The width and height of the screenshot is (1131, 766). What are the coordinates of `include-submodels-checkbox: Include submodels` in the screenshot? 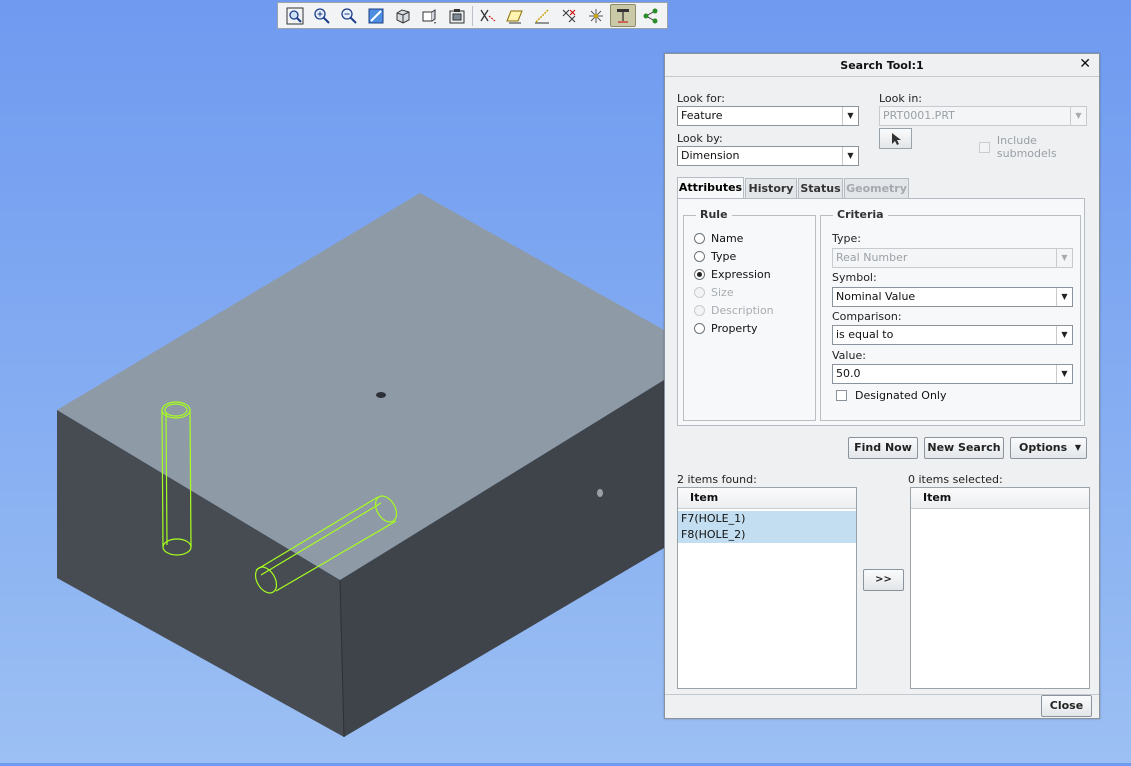 It's located at (1039, 147).